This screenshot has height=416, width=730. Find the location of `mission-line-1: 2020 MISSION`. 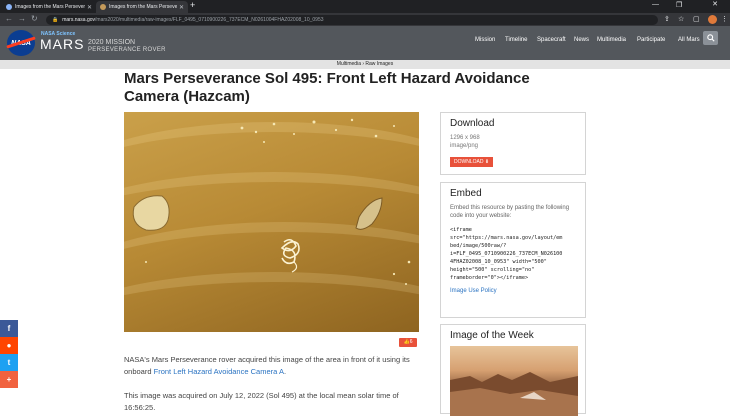

mission-line-1: 2020 MISSION is located at coordinates (112, 42).